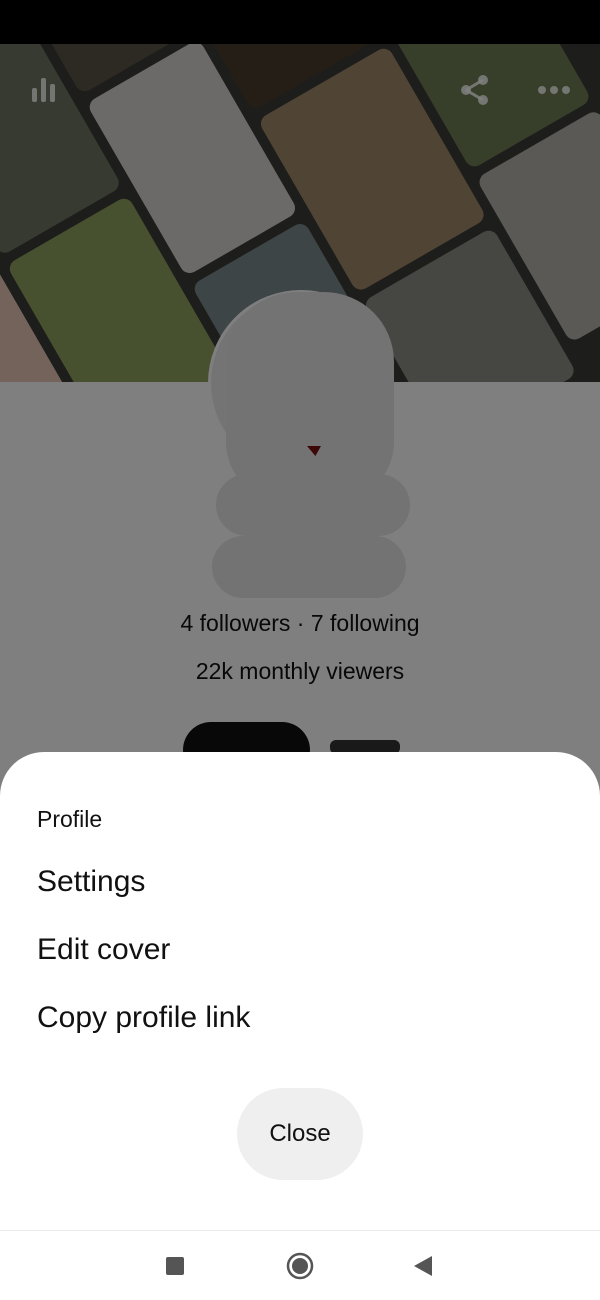  What do you see at coordinates (423, 1266) in the screenshot?
I see `triangle-back-icon` at bounding box center [423, 1266].